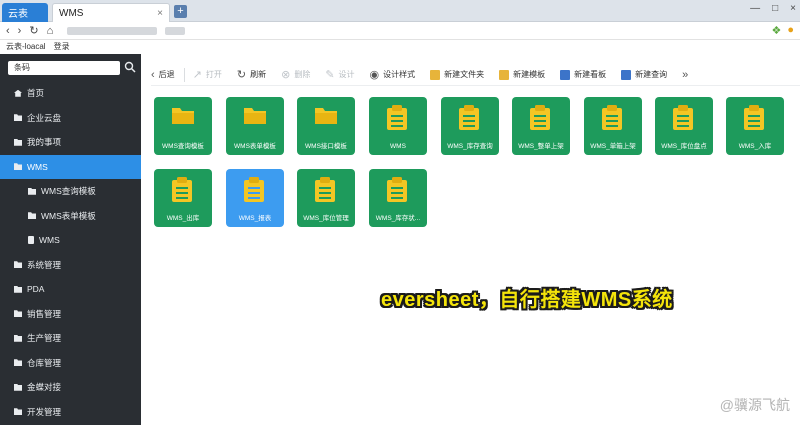 The width and height of the screenshot is (800, 425). What do you see at coordinates (339, 74) in the screenshot?
I see `design-button: ✎ 设计` at bounding box center [339, 74].